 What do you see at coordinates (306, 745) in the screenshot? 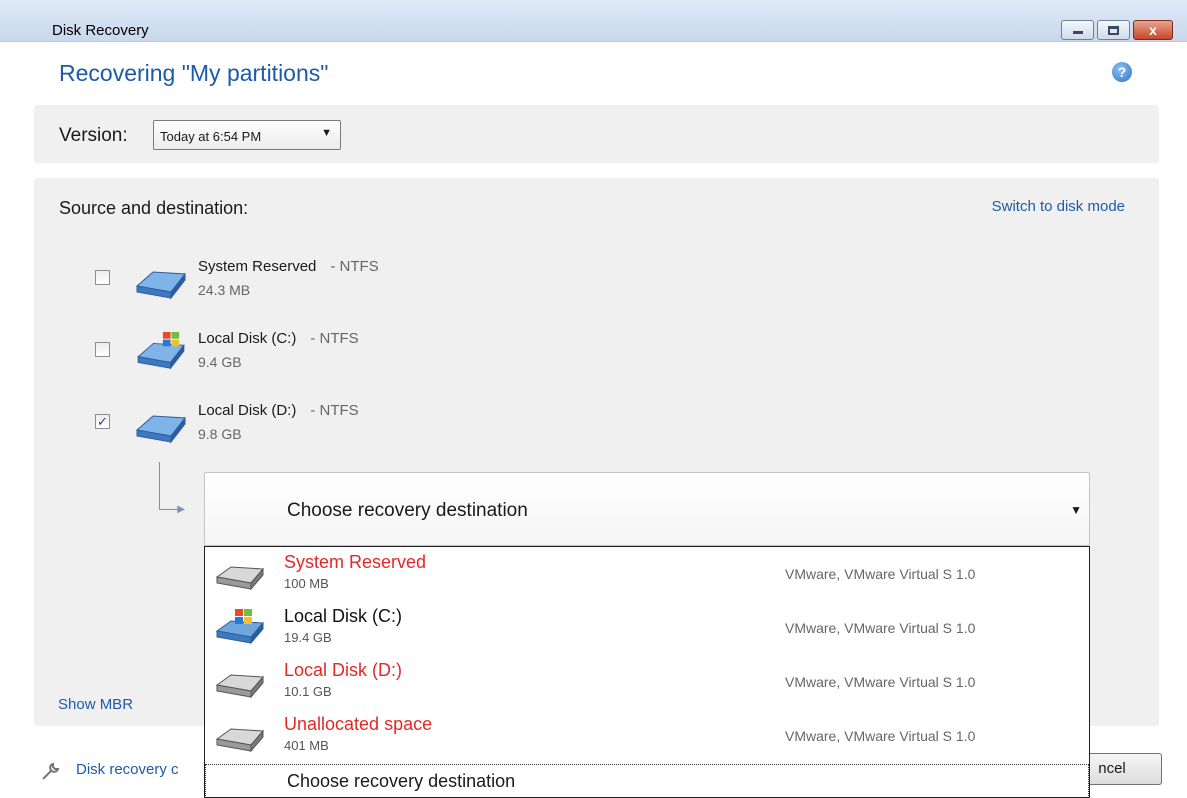
I see `destination-option-size: 401 MB` at bounding box center [306, 745].